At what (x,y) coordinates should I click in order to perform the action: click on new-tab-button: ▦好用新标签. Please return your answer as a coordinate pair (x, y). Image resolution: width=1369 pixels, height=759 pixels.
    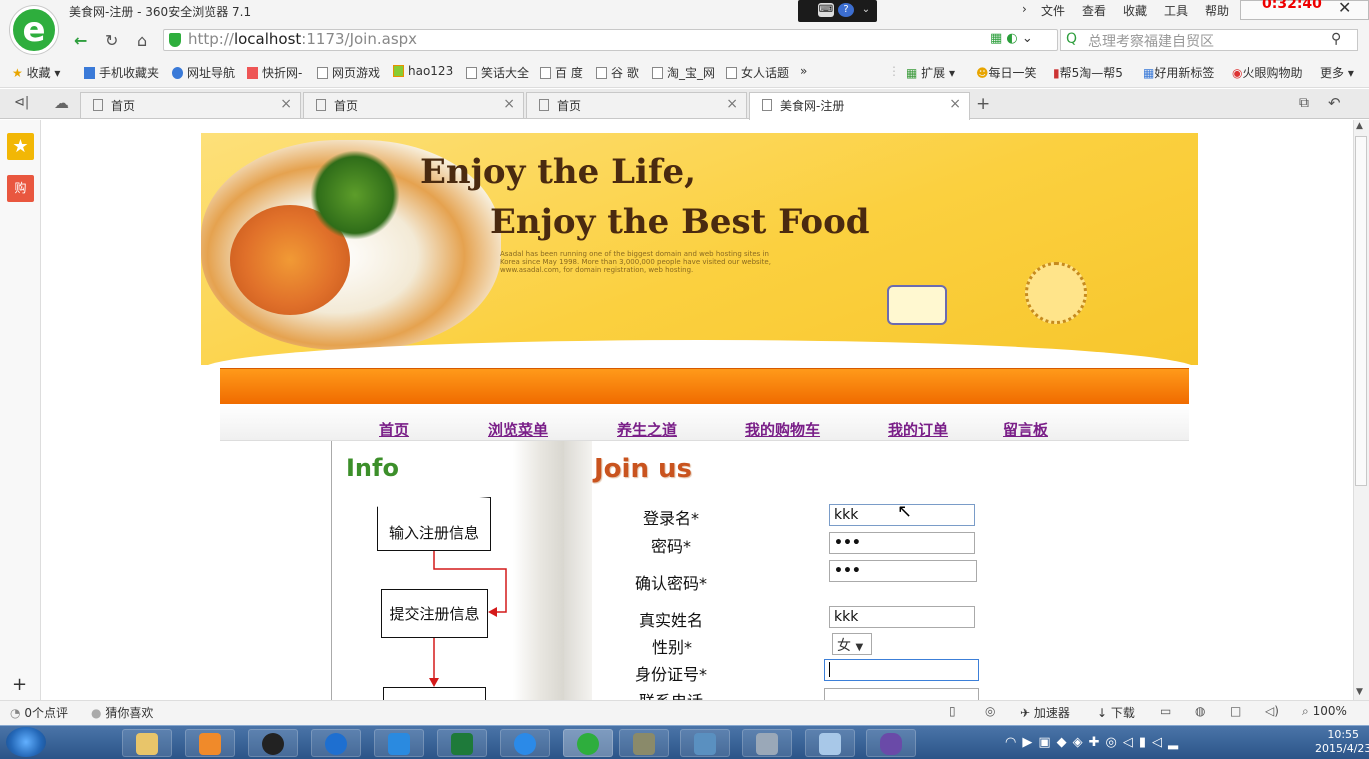
    Looking at the image, I should click on (1178, 72).